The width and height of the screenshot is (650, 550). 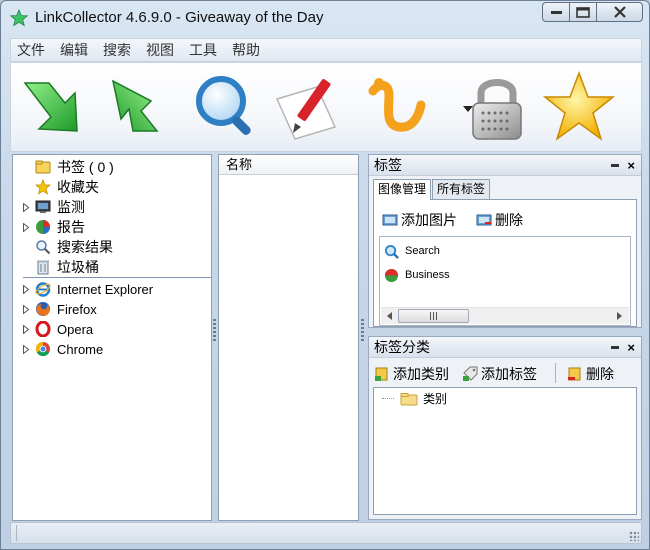 I want to click on minimize-icon, so click(x=556, y=12).